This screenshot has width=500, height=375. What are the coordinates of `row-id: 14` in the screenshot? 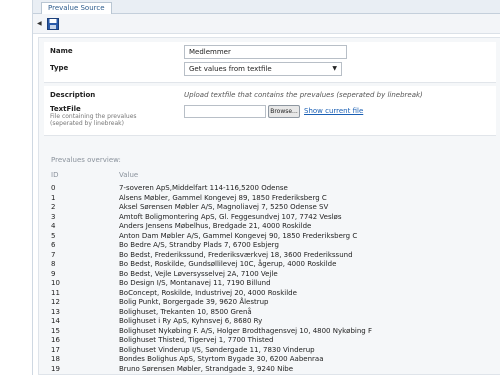 It's located at (55, 321).